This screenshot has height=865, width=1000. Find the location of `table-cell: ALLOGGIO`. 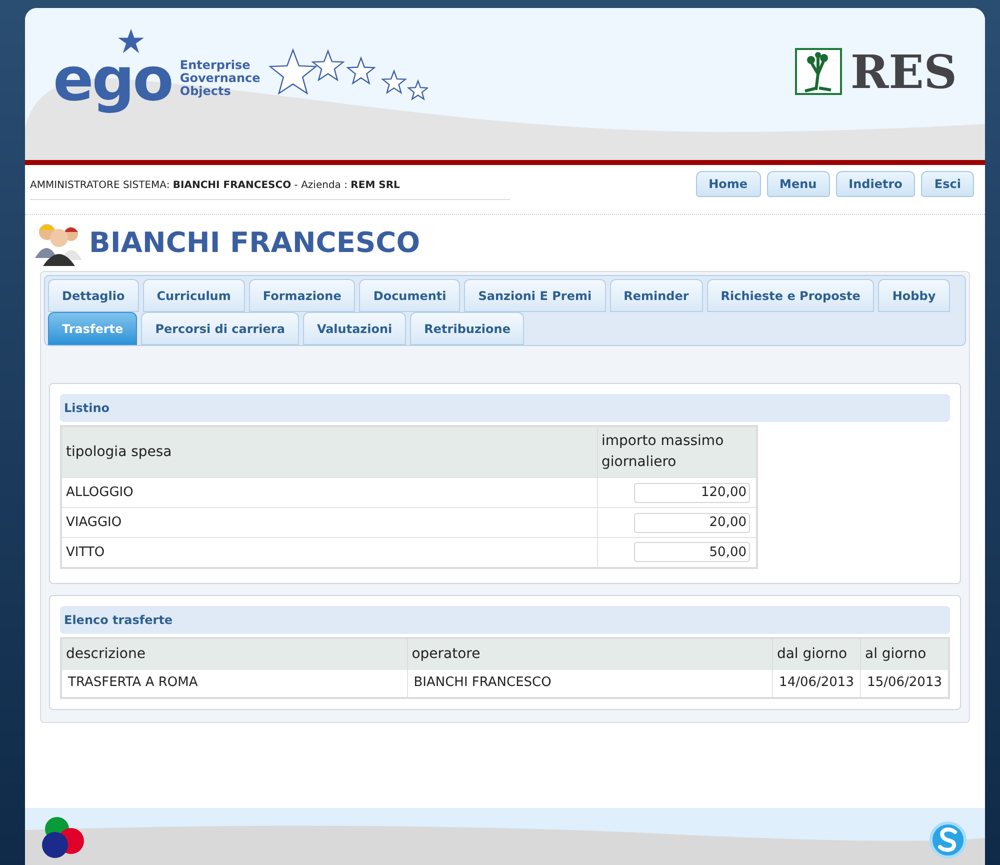

table-cell: ALLOGGIO is located at coordinates (329, 493).